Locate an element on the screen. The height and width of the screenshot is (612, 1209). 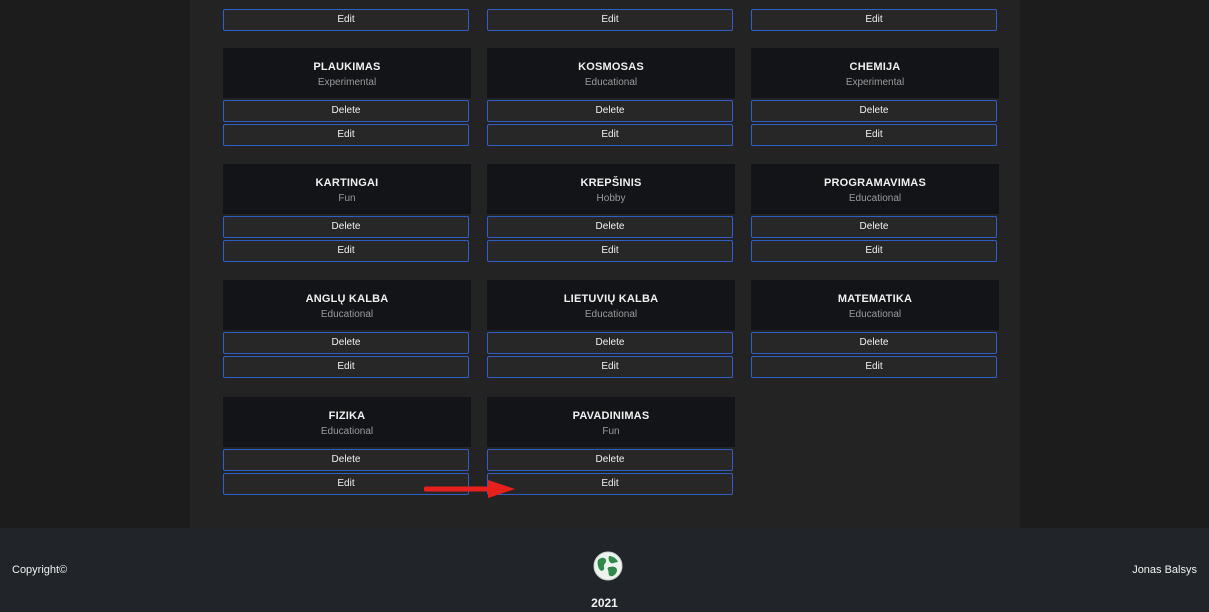
author-name: Jonas Balsys is located at coordinates (1164, 570).